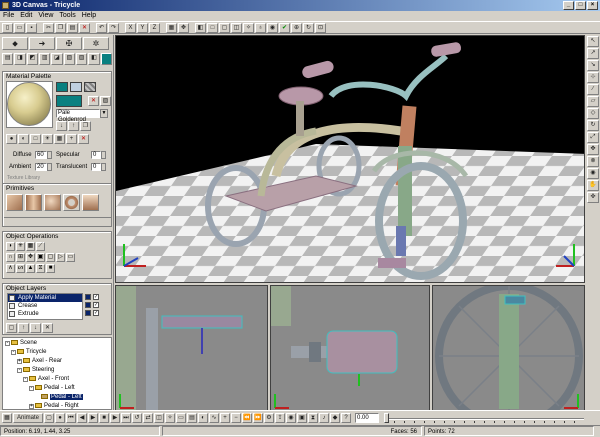  I want to click on layer-item: Extrude, so click(45, 314).